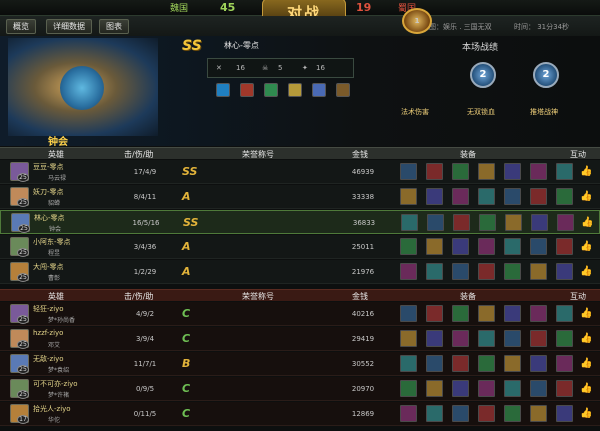 The image size is (600, 431). What do you see at coordinates (48, 333) in the screenshot?
I see `player-name: hzzf-ziyo` at bounding box center [48, 333].